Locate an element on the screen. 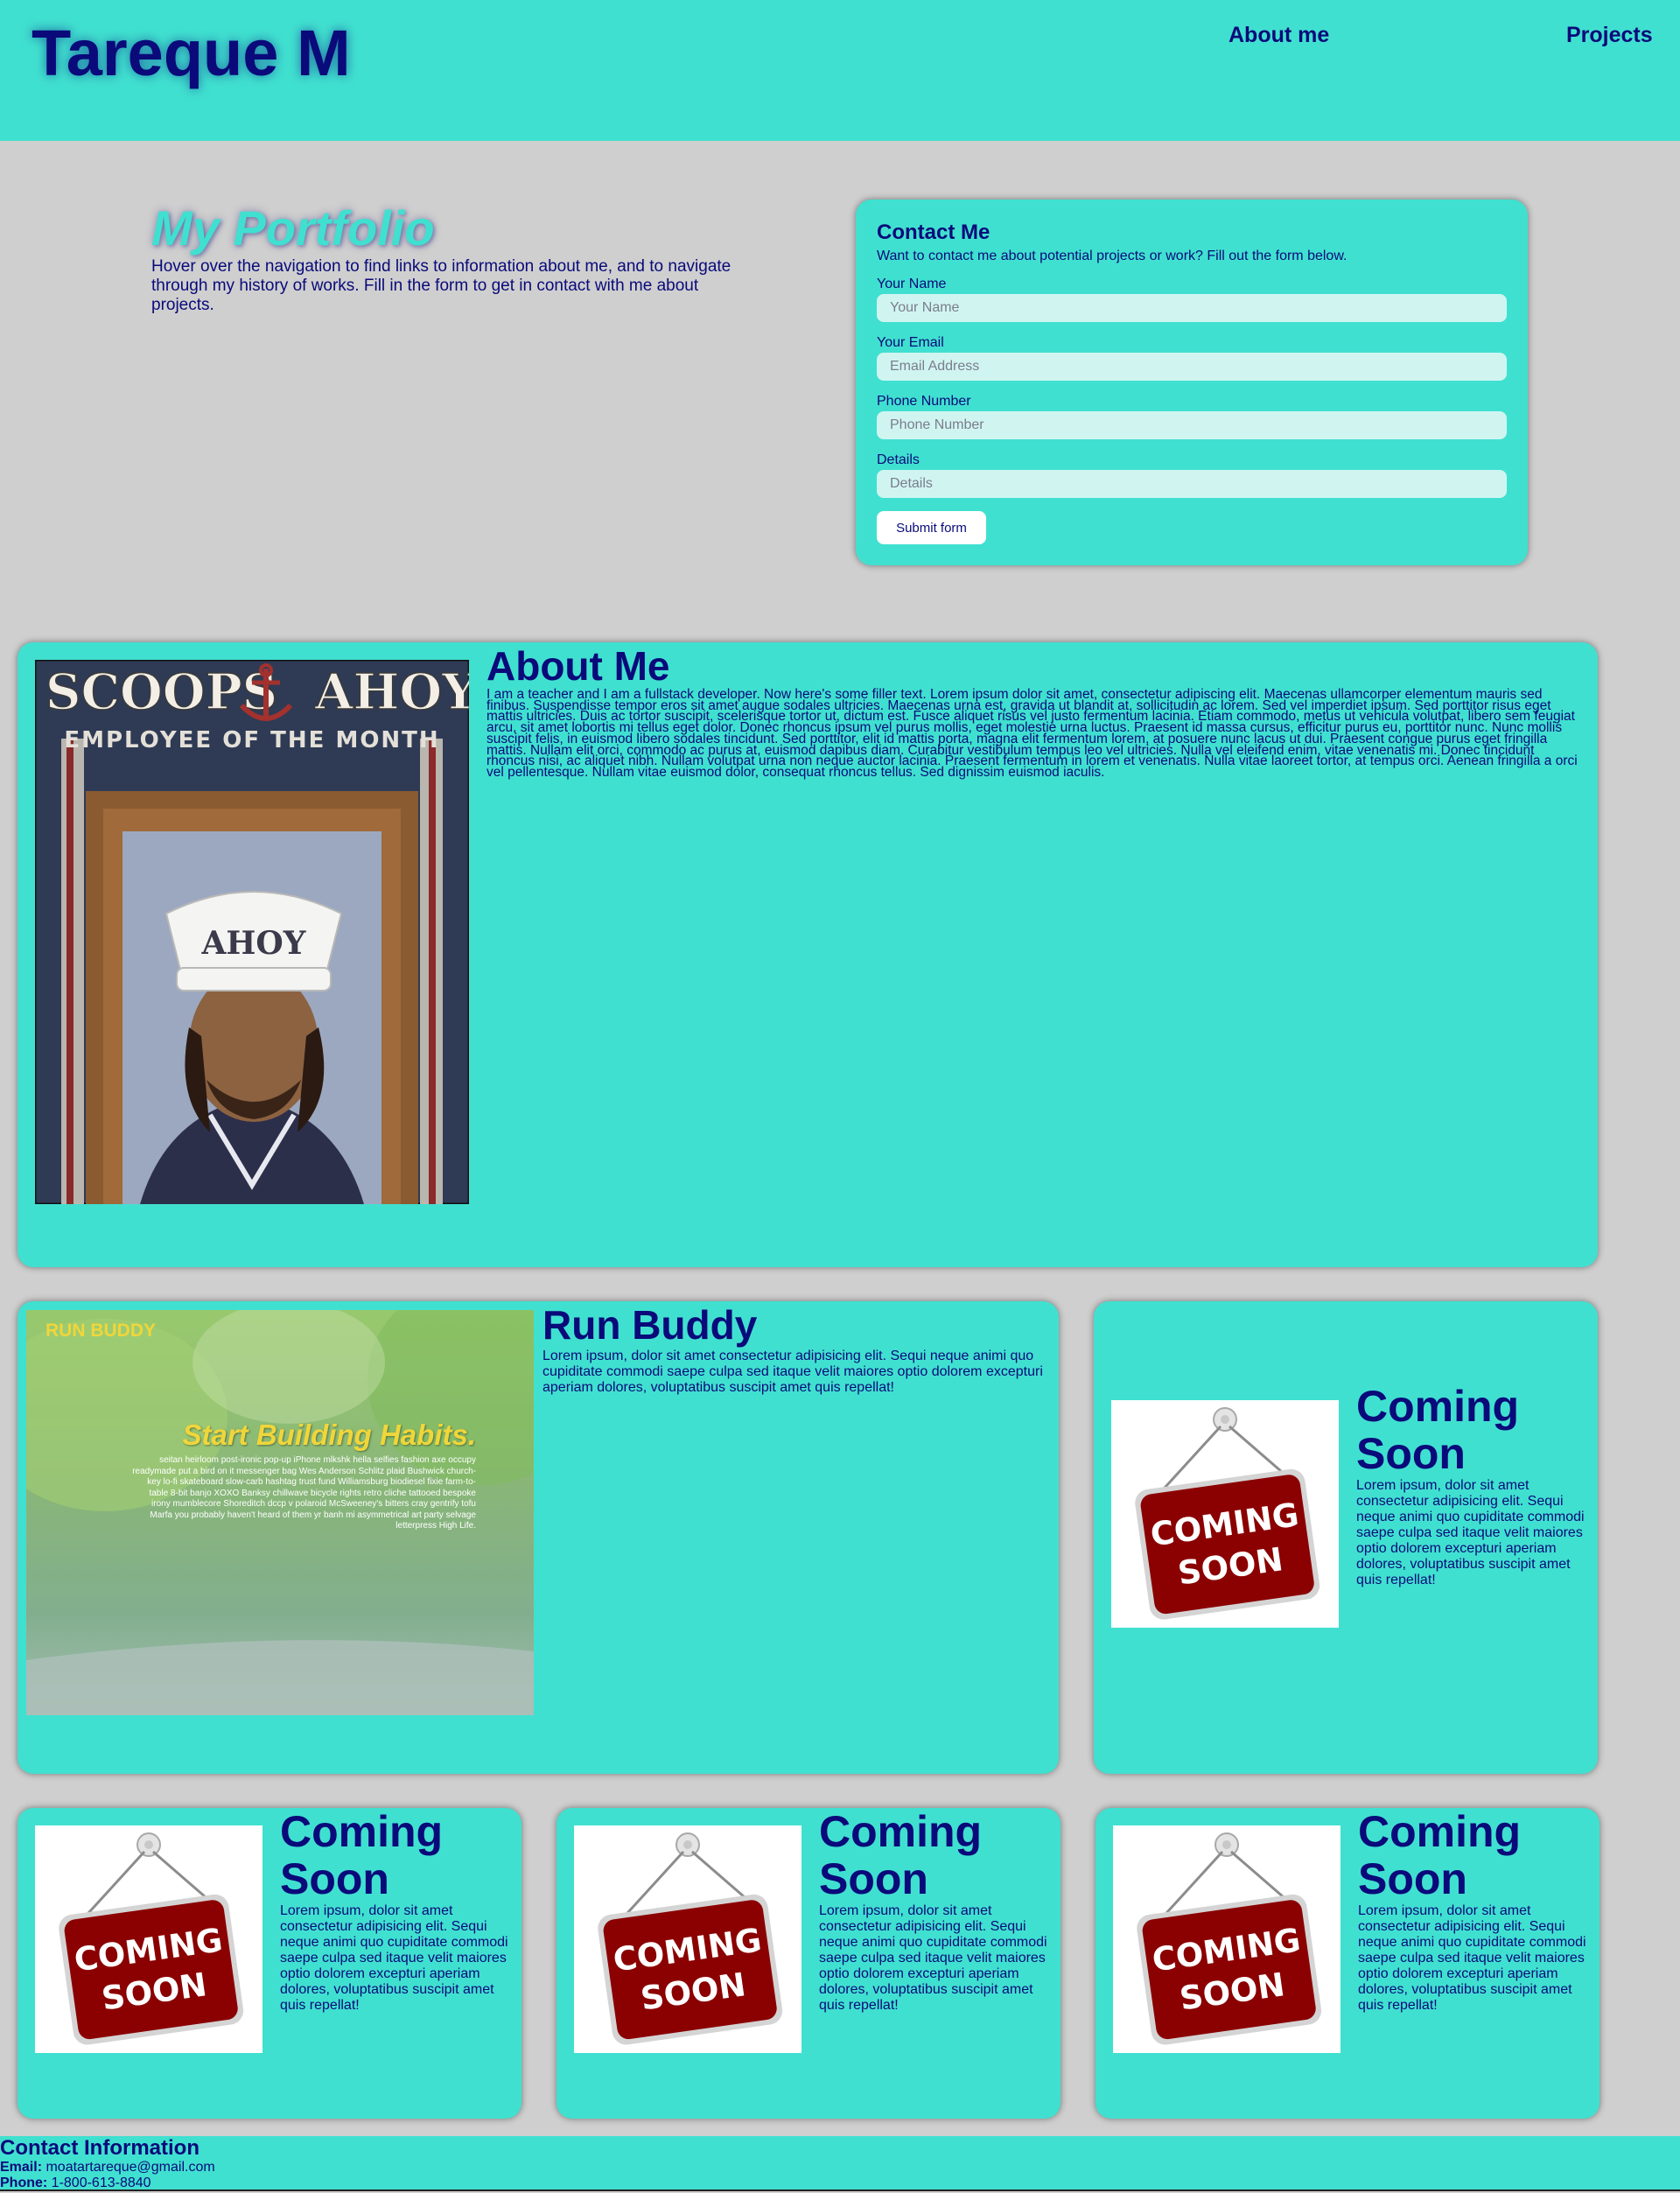 The width and height of the screenshot is (1680, 2193). email-field-label: Your Email is located at coordinates (910, 342).